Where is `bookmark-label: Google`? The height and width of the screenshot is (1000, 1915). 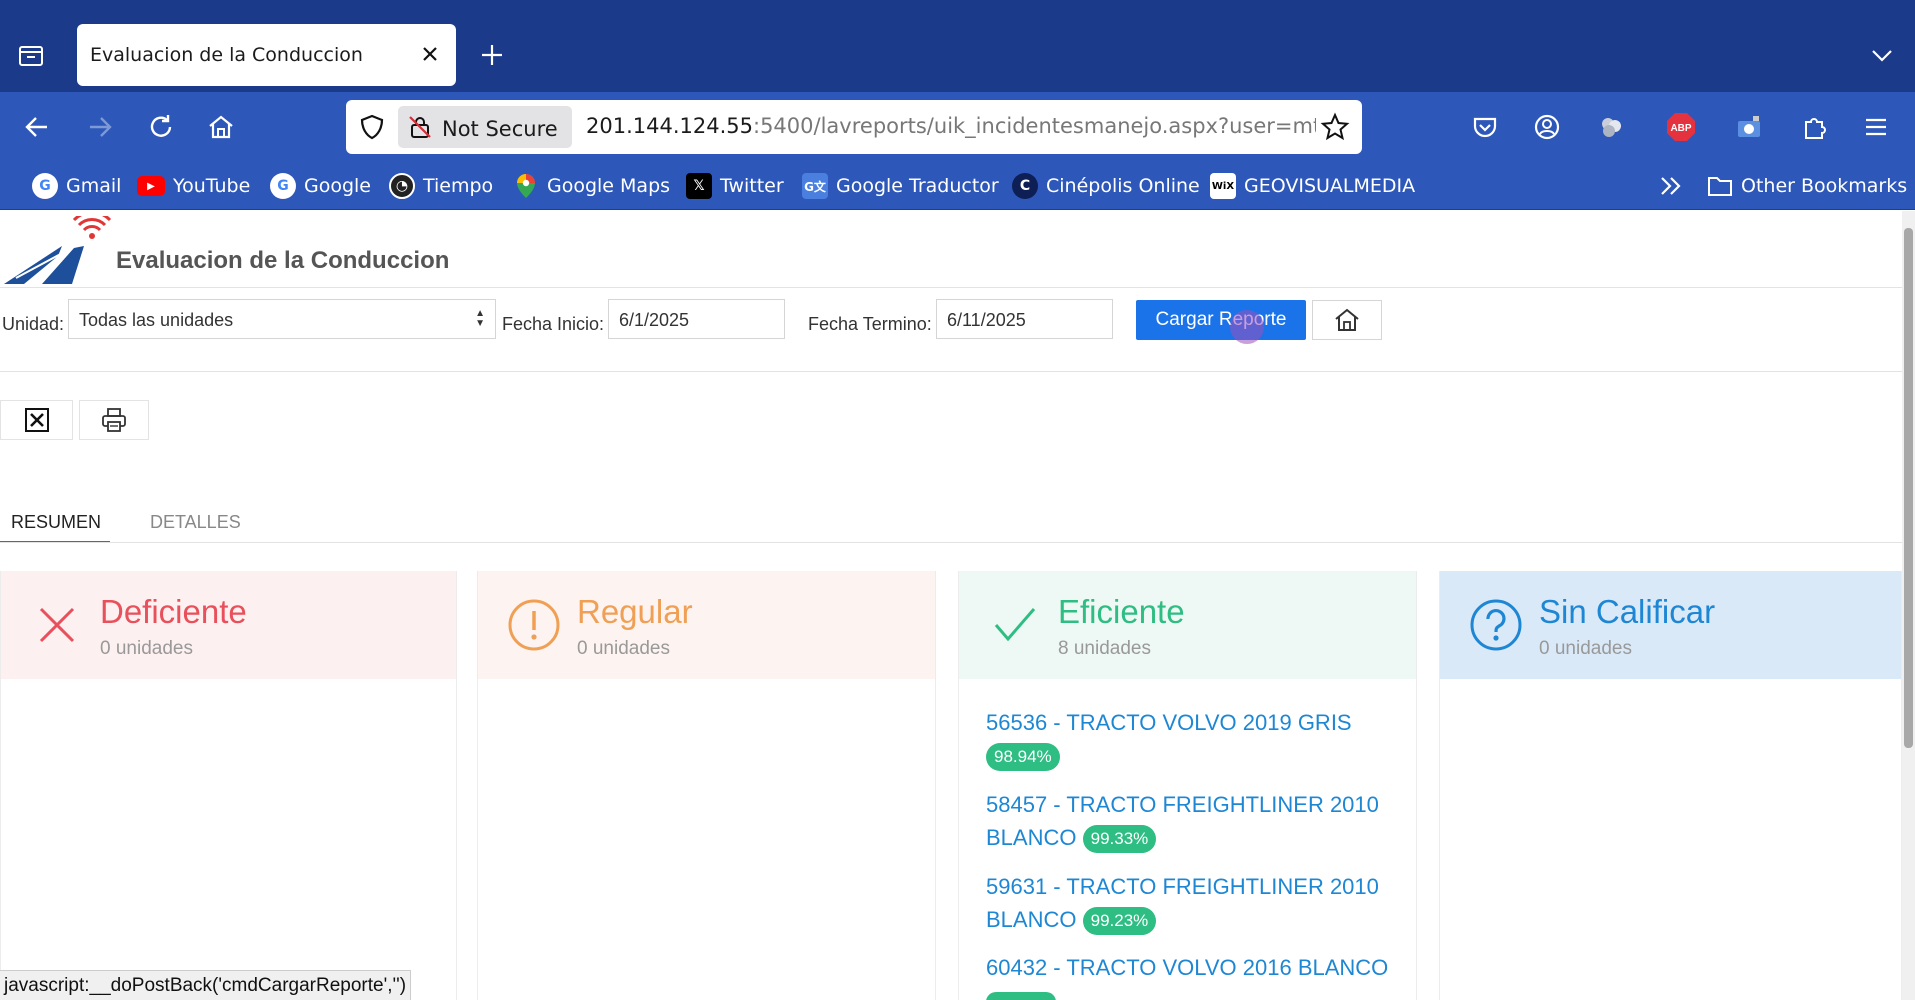
bookmark-label: Google is located at coordinates (338, 186).